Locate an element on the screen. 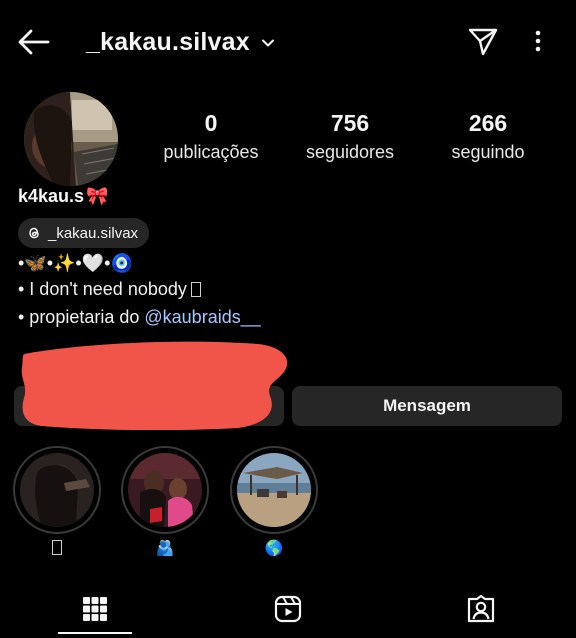 The width and height of the screenshot is (576, 638). tagged-icon is located at coordinates (481, 608).